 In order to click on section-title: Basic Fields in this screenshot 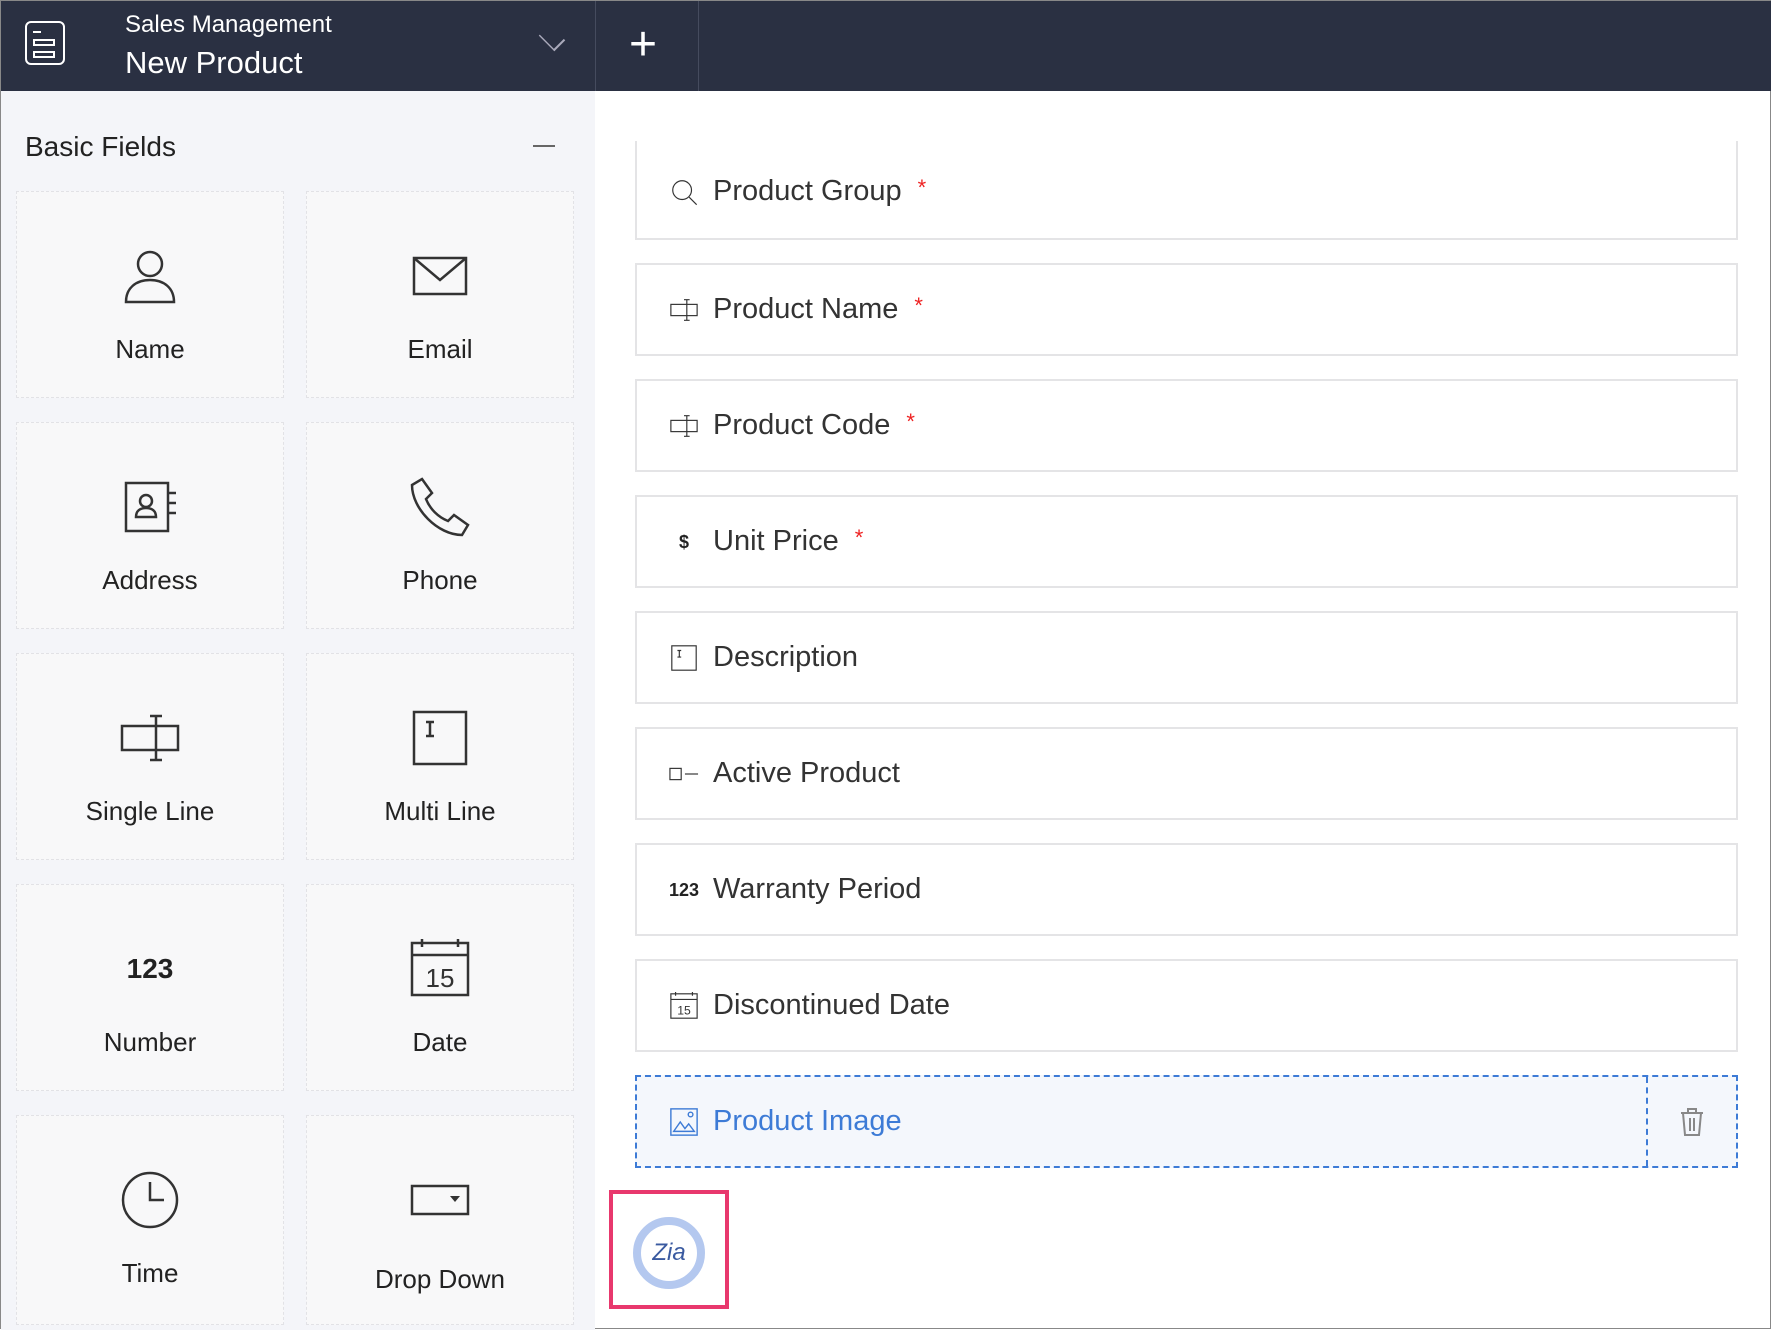, I will do `click(100, 146)`.